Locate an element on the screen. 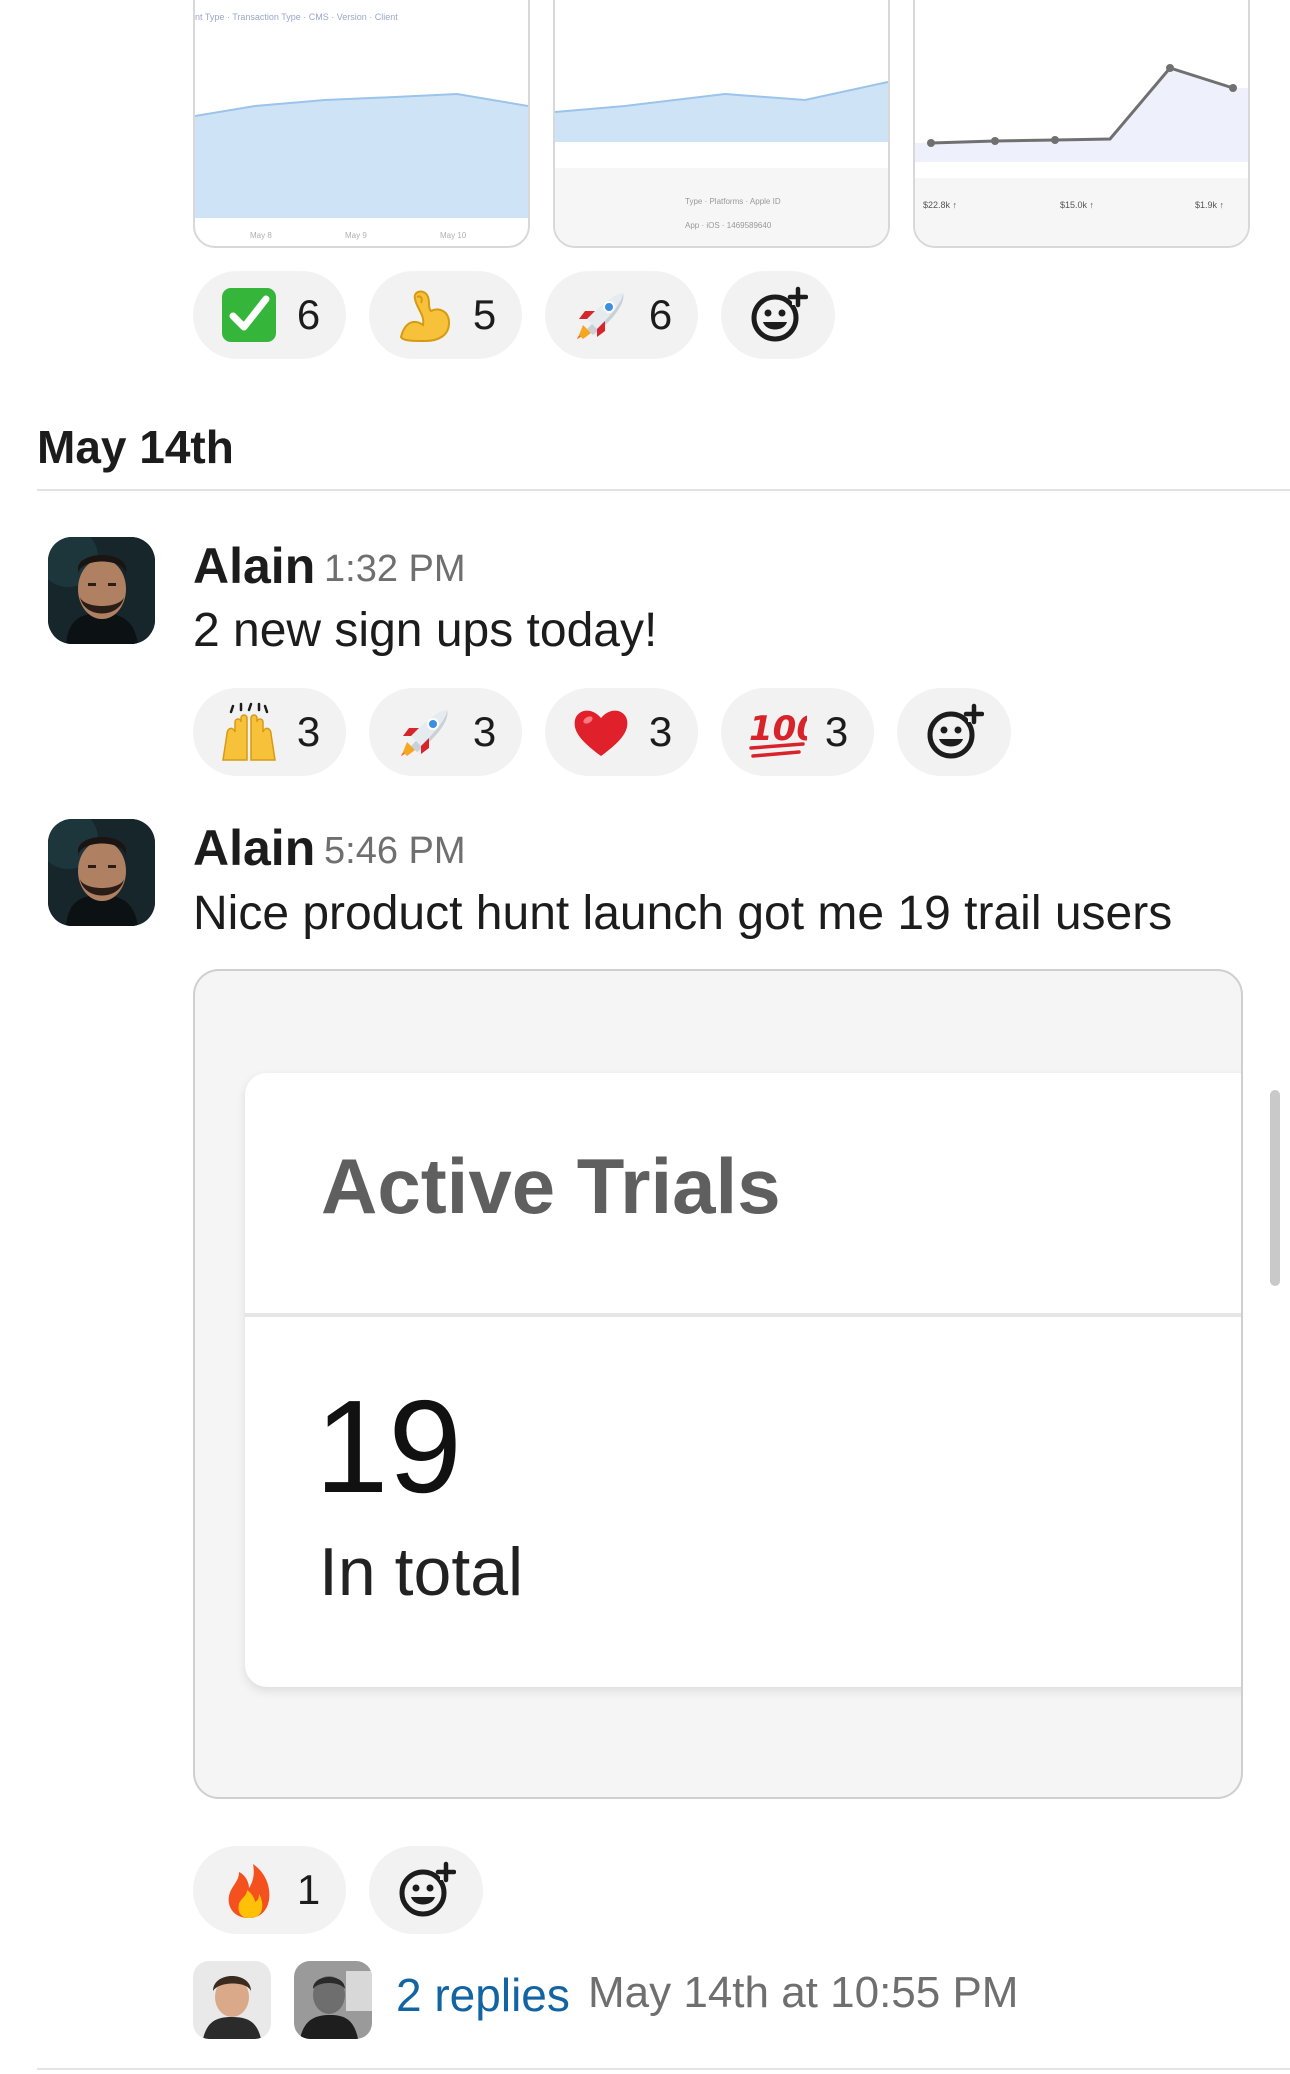 The width and height of the screenshot is (1290, 2074). red-heart-icon is located at coordinates (601, 733).